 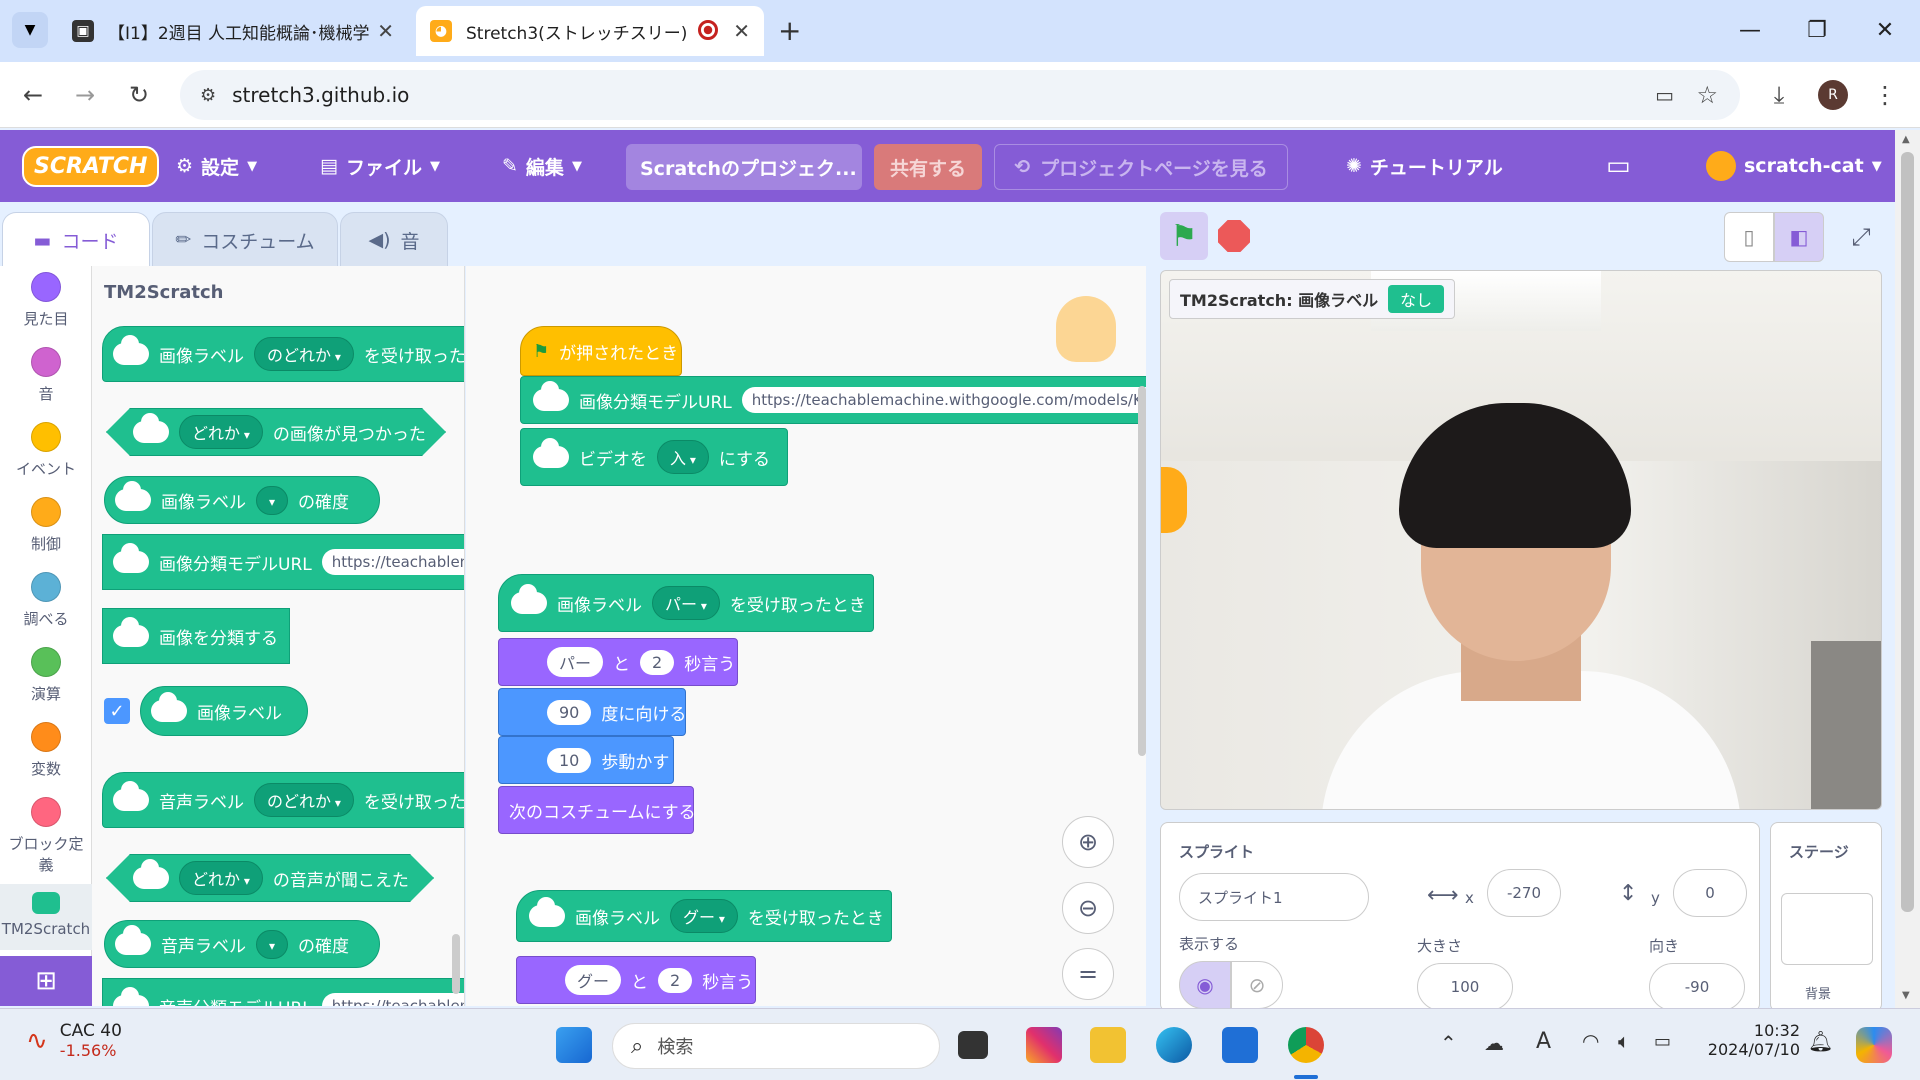 I want to click on palette-block-sound-heard: どれか の音声が聞こえた, so click(x=270, y=878).